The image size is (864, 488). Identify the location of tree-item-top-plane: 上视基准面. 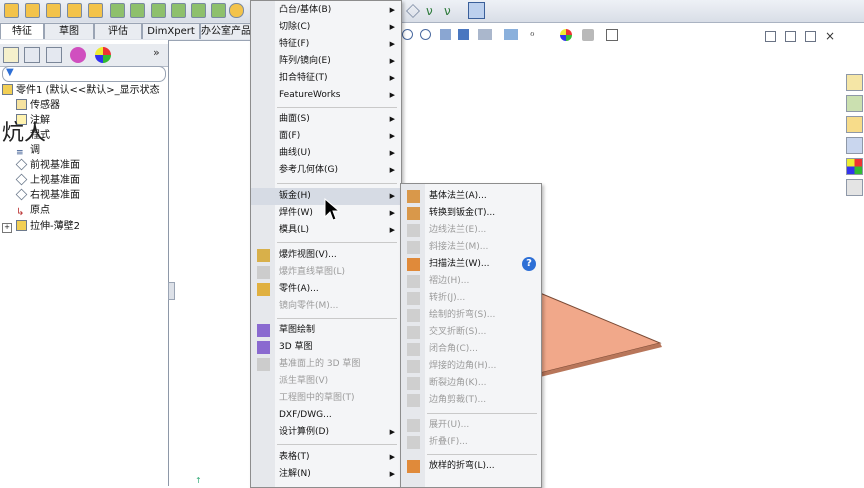
(47, 180).